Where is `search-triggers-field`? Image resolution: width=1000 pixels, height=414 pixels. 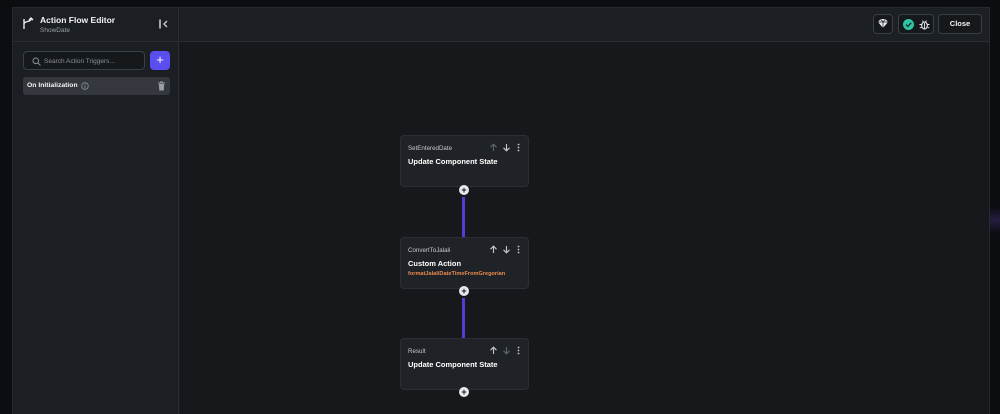 search-triggers-field is located at coordinates (84, 60).